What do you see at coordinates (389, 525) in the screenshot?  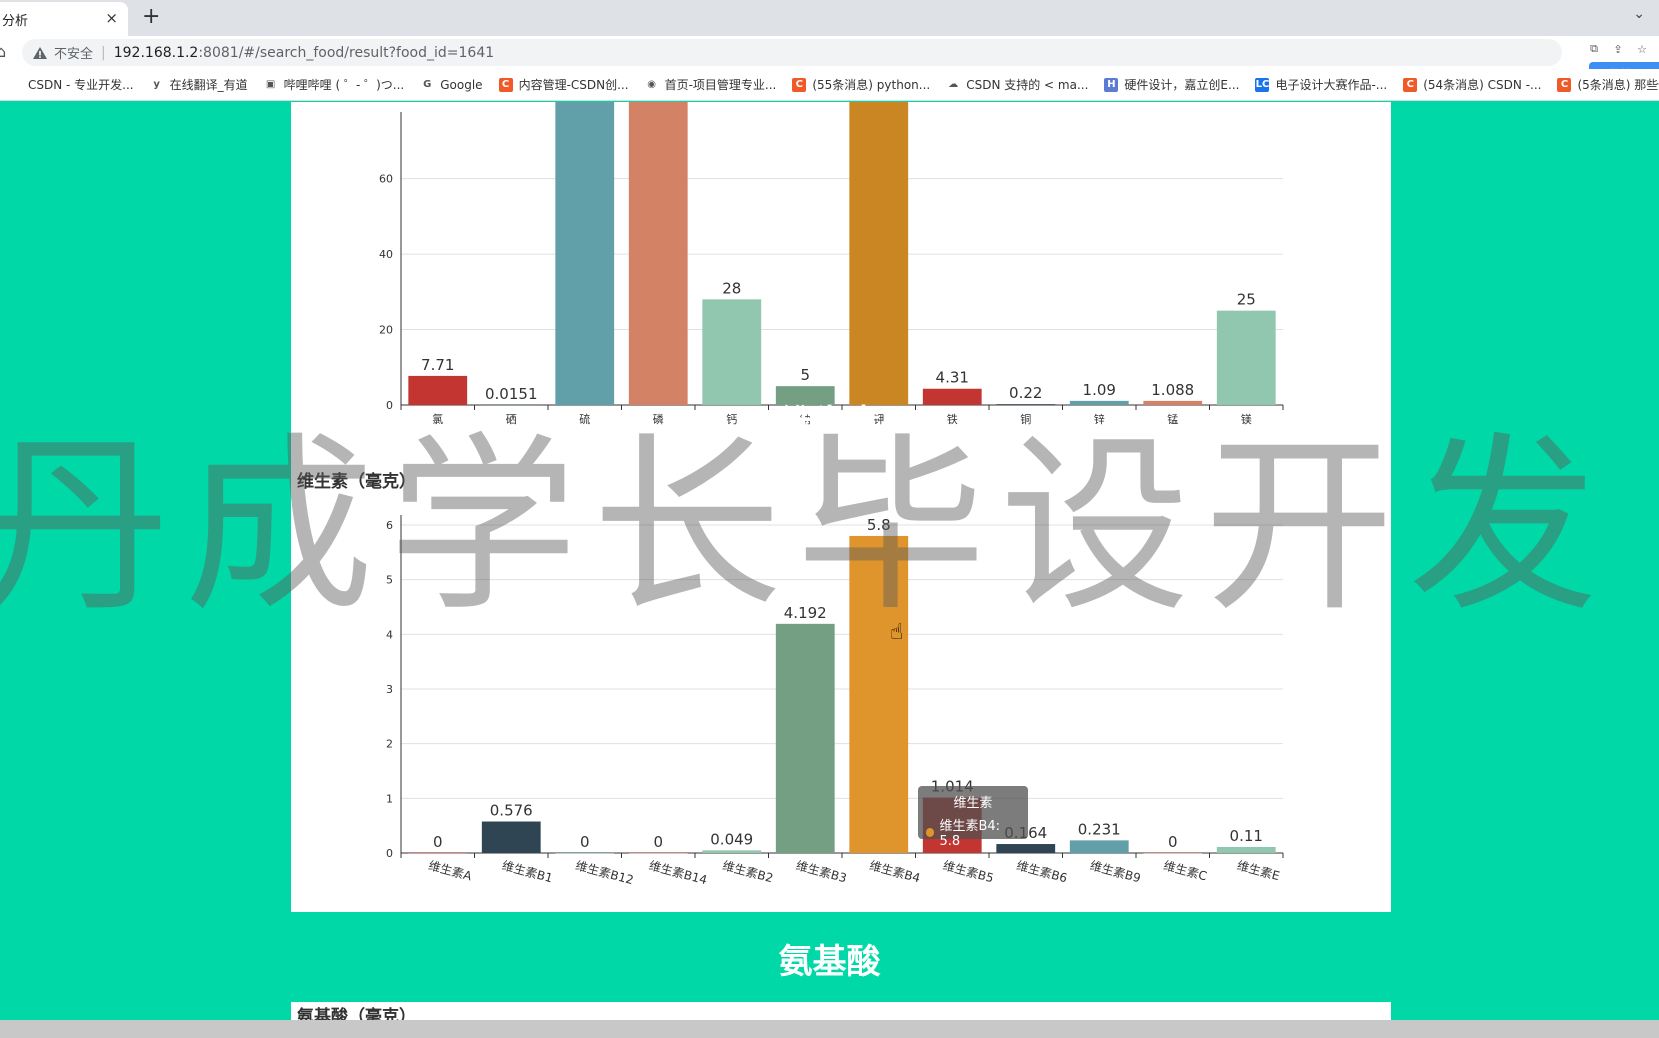 I see `y-tick-label: 6` at bounding box center [389, 525].